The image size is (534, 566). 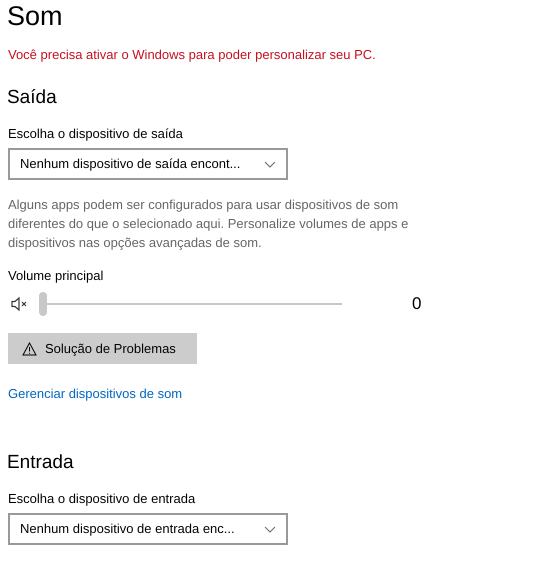 What do you see at coordinates (35, 16) in the screenshot?
I see `page-title: Som` at bounding box center [35, 16].